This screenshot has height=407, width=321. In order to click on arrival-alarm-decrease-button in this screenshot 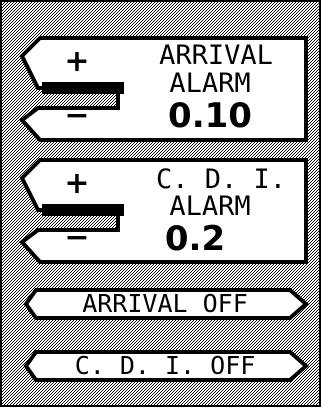, I will do `click(74, 117)`.